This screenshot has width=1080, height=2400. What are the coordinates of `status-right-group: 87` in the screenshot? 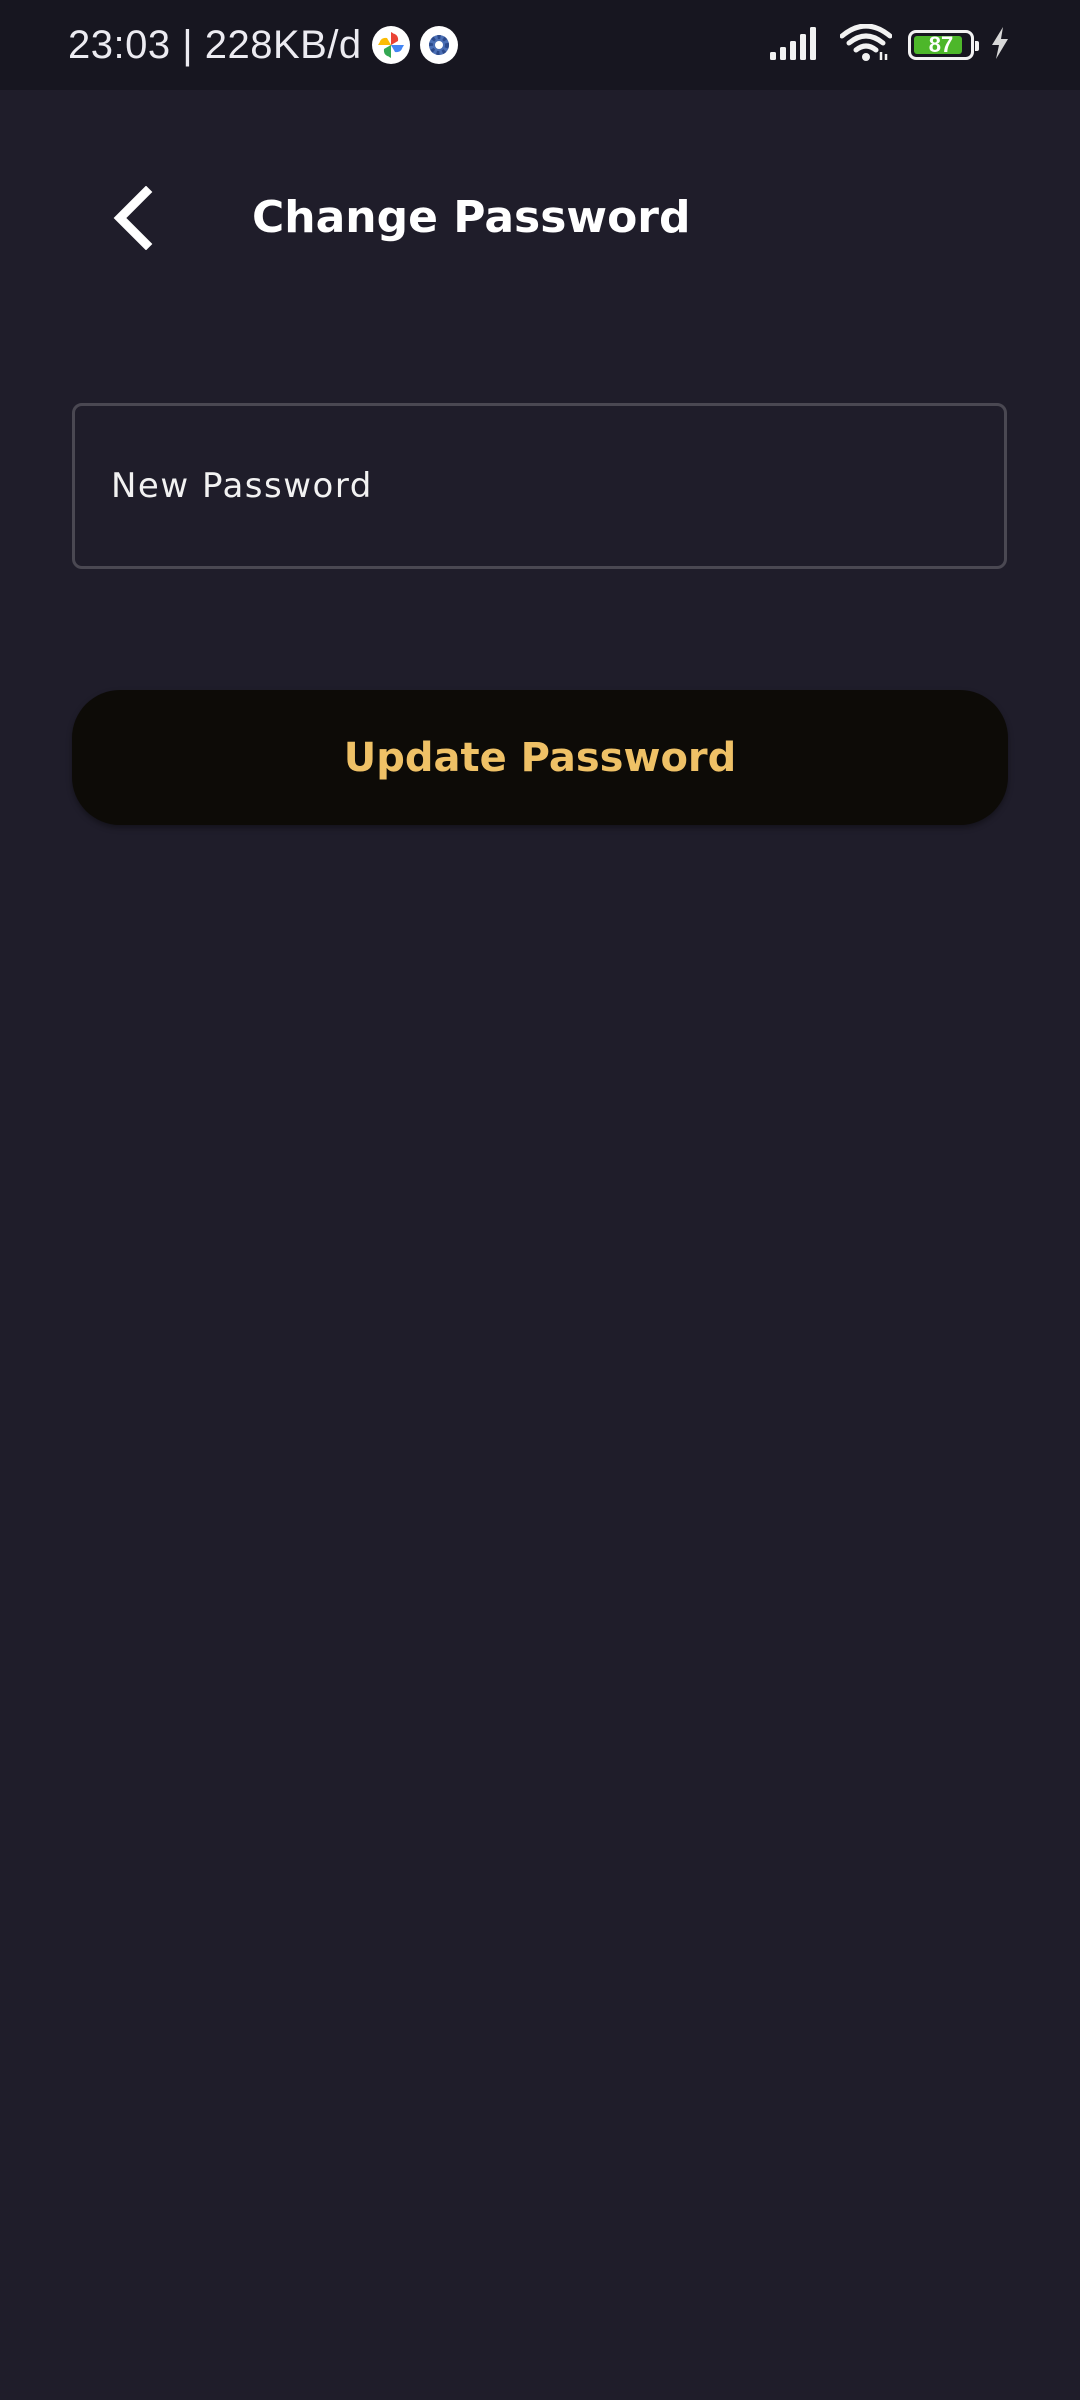 It's located at (890, 45).